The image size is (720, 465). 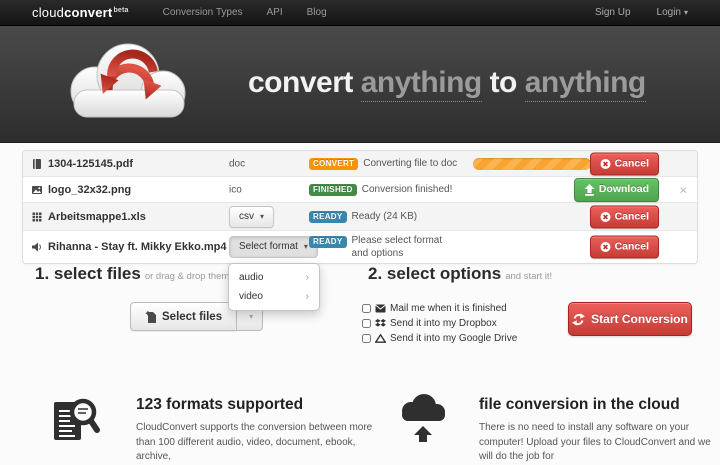 I want to click on speaker-icon, so click(x=36, y=247).